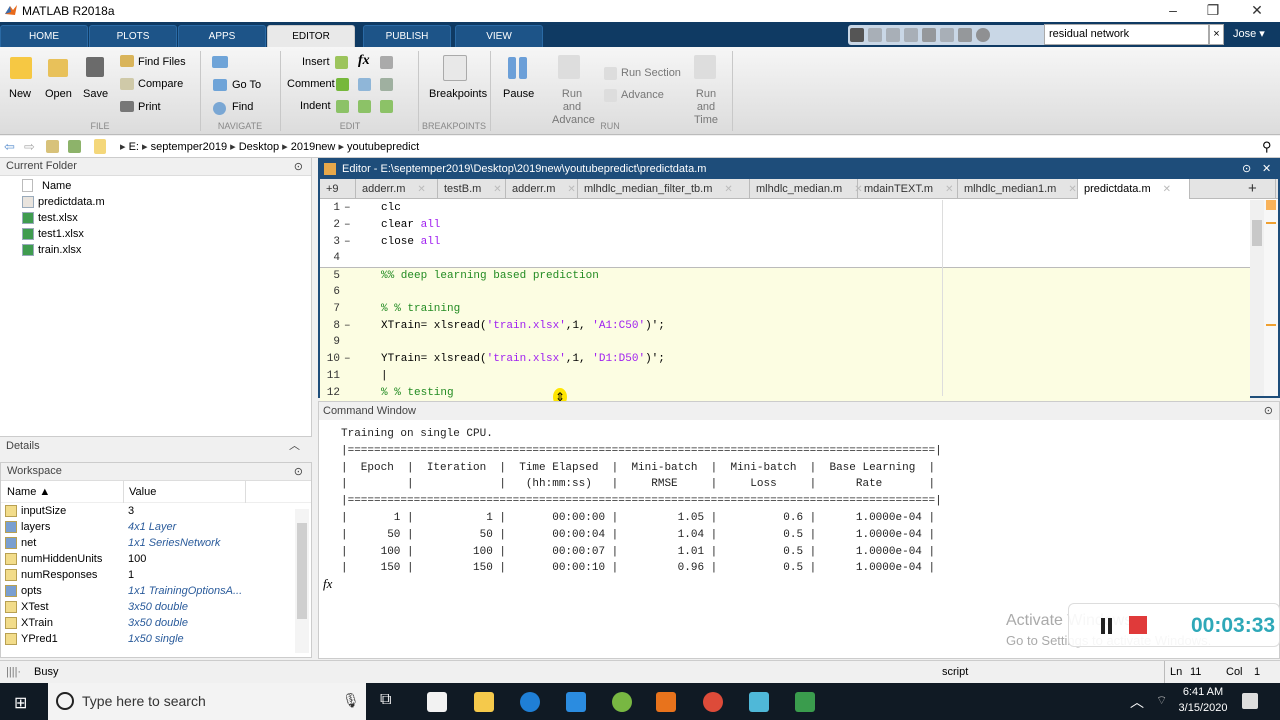 This screenshot has width=1280, height=720. What do you see at coordinates (156, 559) in the screenshot?
I see `workspace-variable: numHiddenUnits 100` at bounding box center [156, 559].